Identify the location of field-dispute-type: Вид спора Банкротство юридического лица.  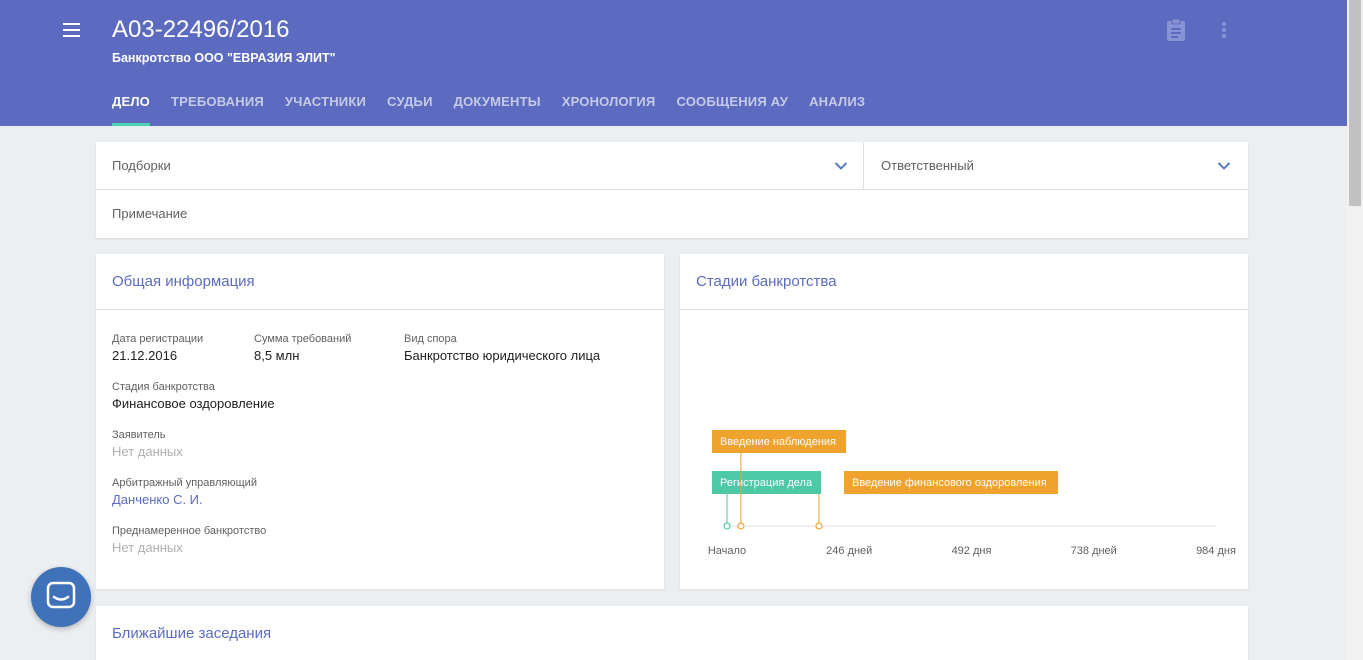
(502, 348).